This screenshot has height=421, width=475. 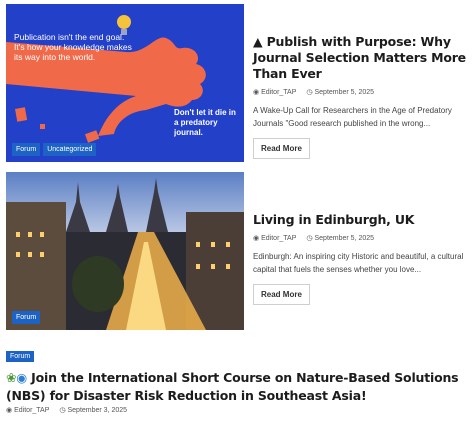 What do you see at coordinates (70, 149) in the screenshot?
I see `badge-uncategorized: Uncategorized` at bounding box center [70, 149].